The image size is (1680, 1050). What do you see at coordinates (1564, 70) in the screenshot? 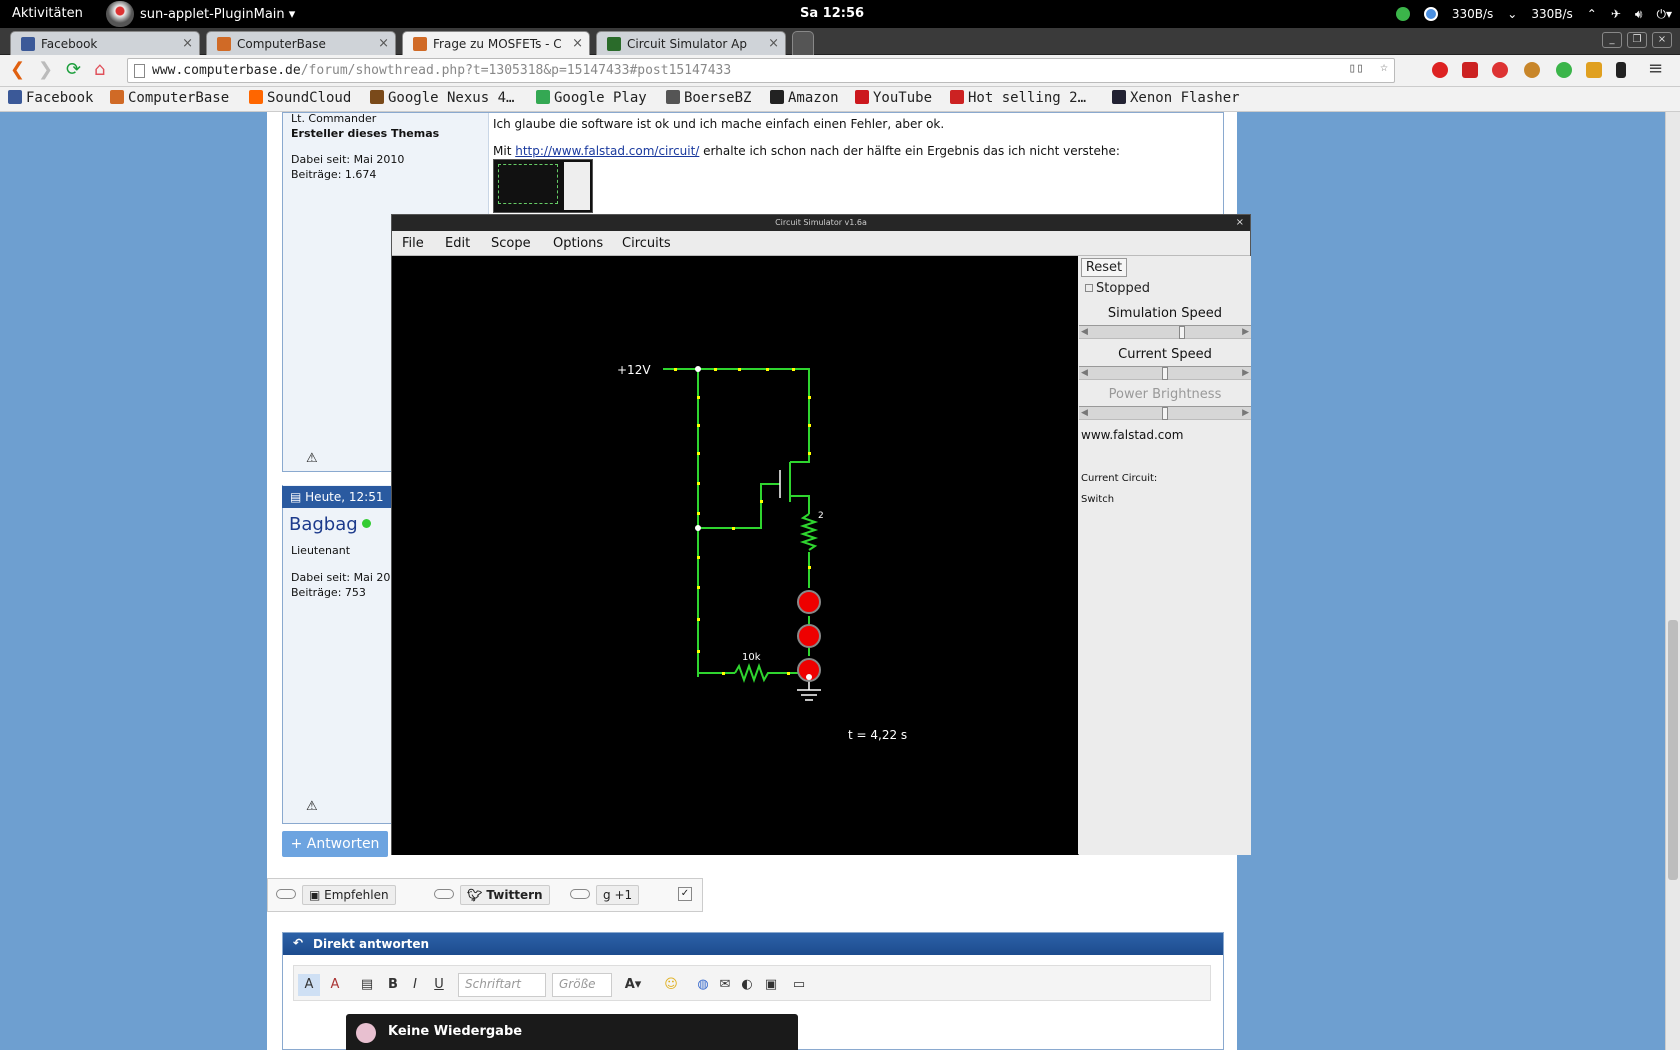
I see `hangouts-extension-icon` at bounding box center [1564, 70].